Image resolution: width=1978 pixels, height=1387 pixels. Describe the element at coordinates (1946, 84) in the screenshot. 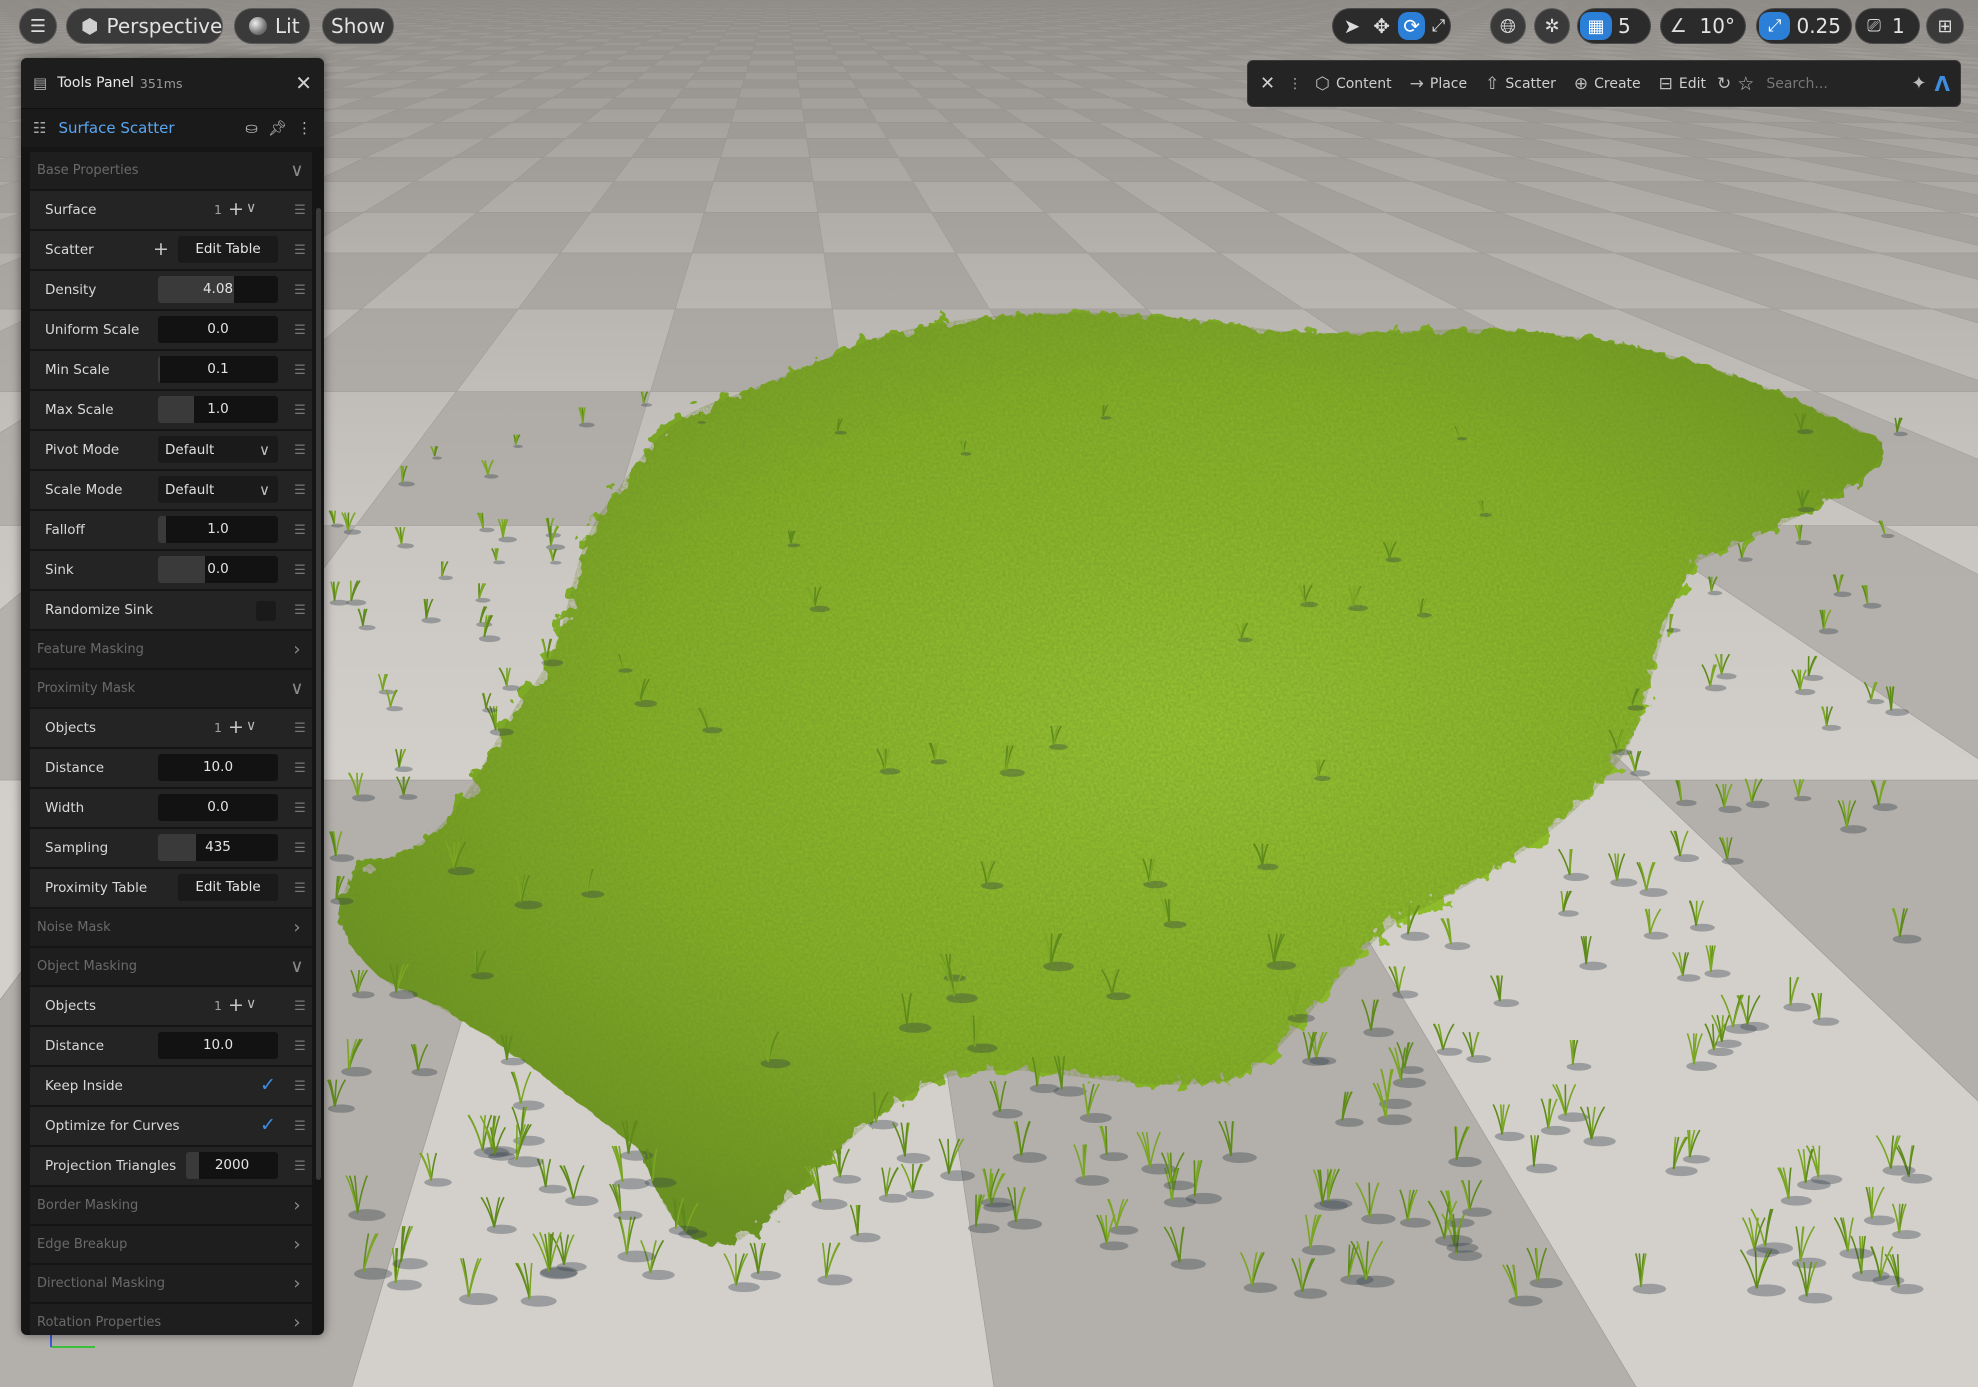

I see `modeling-tools-button: Ʌ` at that location.